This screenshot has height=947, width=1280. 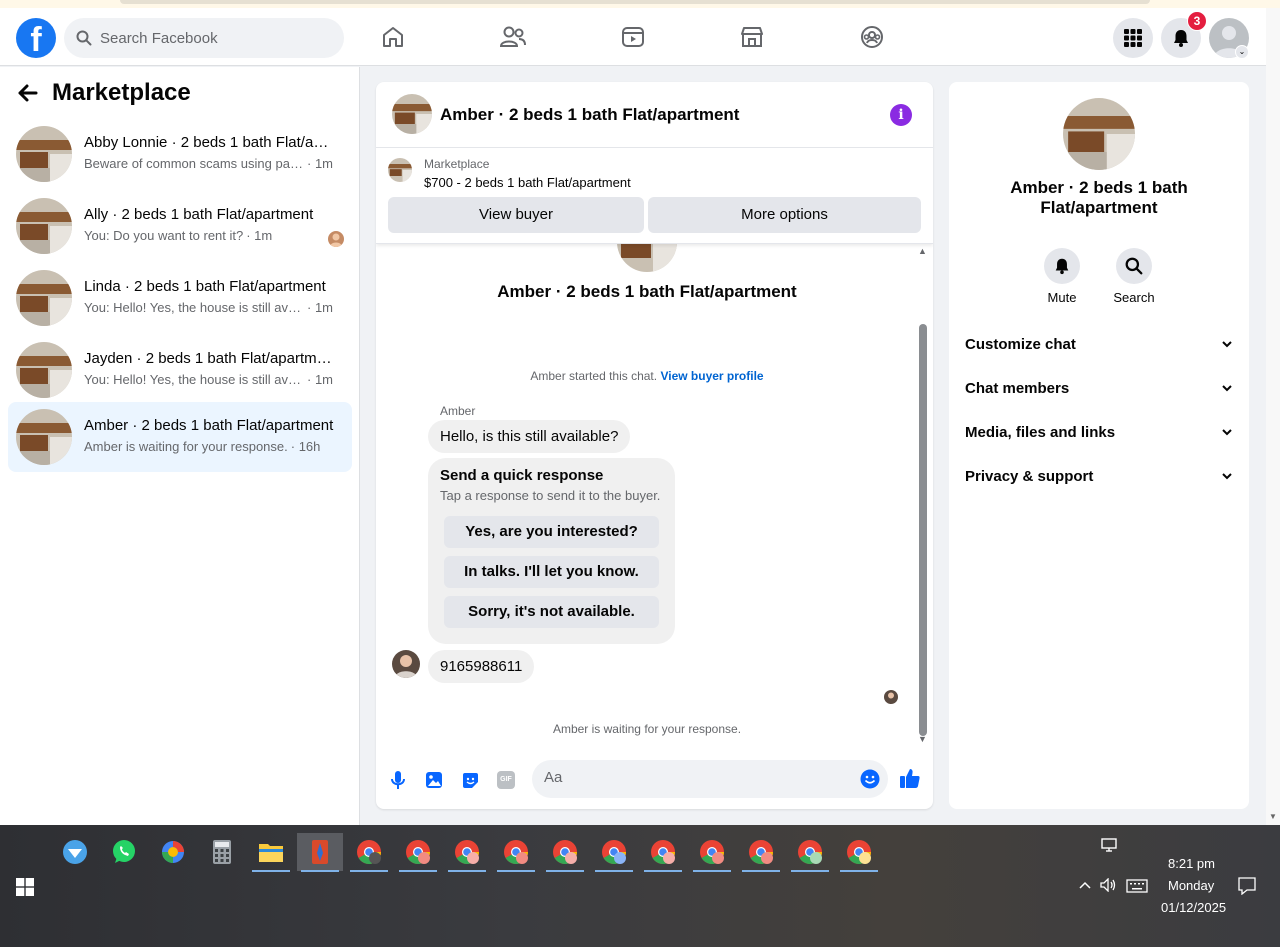 I want to click on menu-grid-icon, so click(x=1133, y=38).